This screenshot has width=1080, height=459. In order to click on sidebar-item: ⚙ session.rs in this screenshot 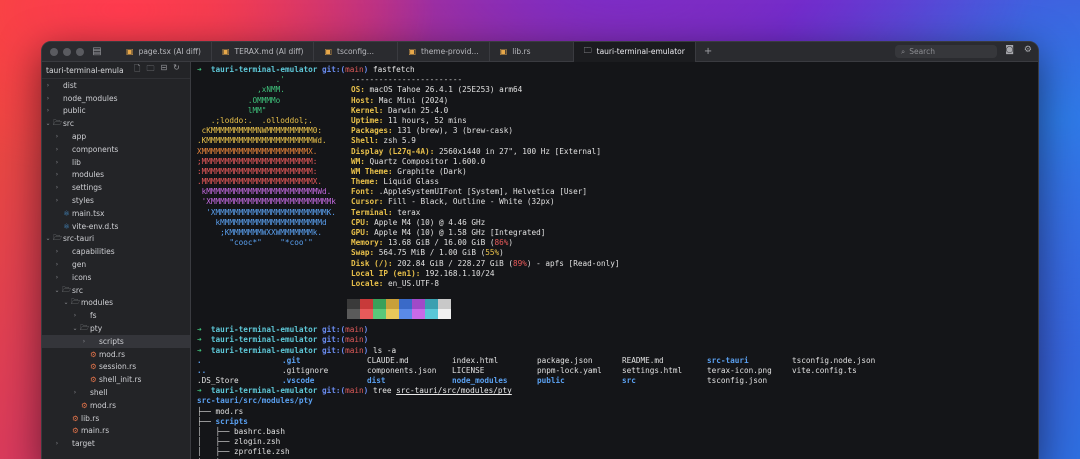, I will do `click(116, 367)`.